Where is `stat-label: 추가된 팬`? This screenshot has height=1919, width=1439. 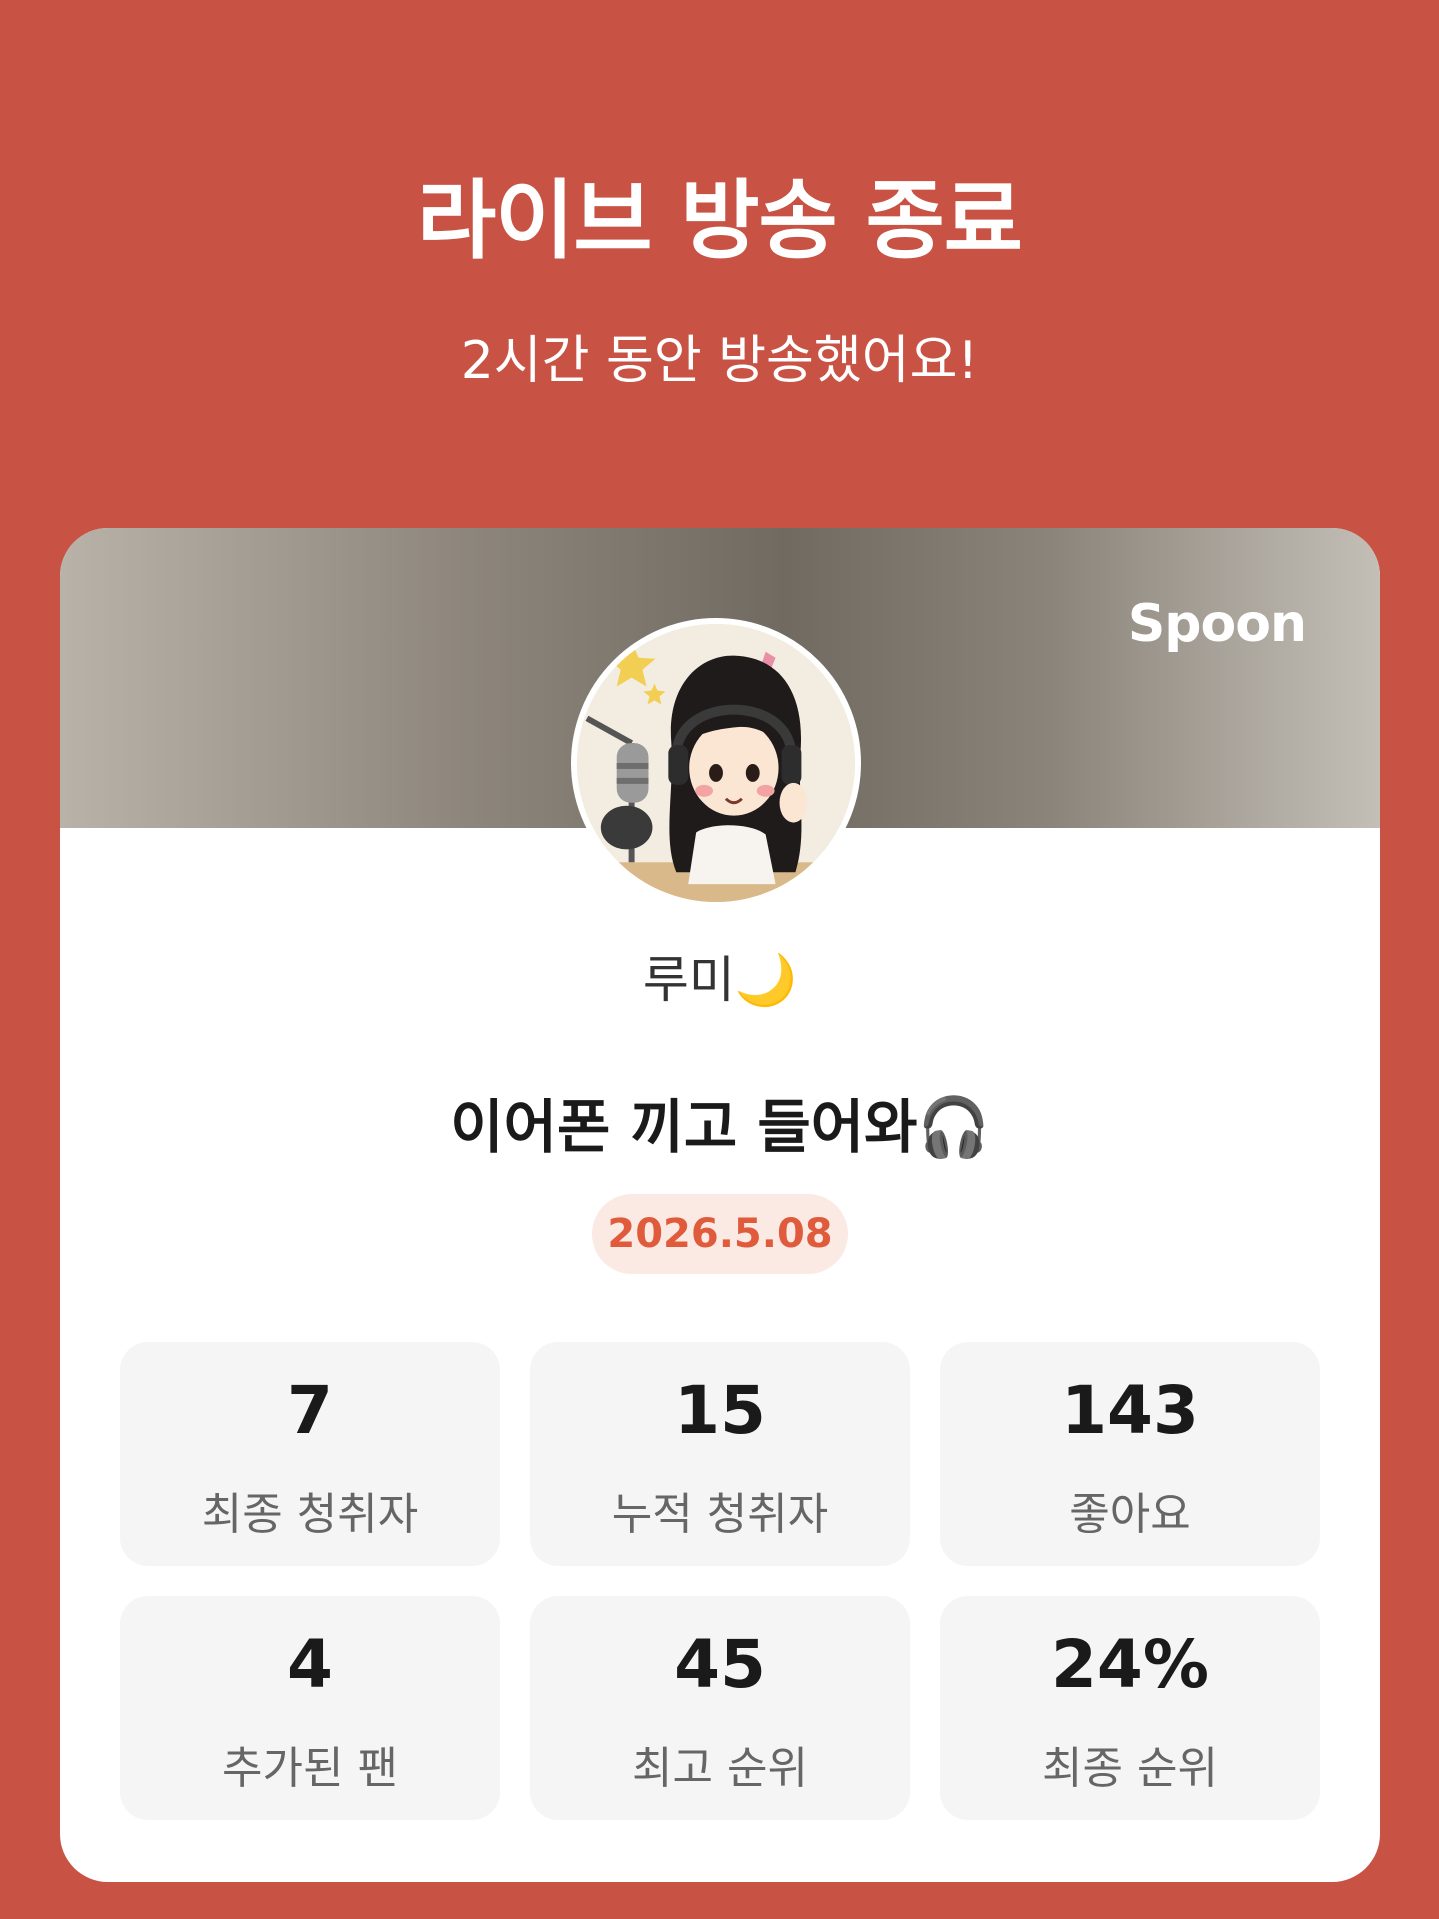 stat-label: 추가된 팬 is located at coordinates (310, 1768).